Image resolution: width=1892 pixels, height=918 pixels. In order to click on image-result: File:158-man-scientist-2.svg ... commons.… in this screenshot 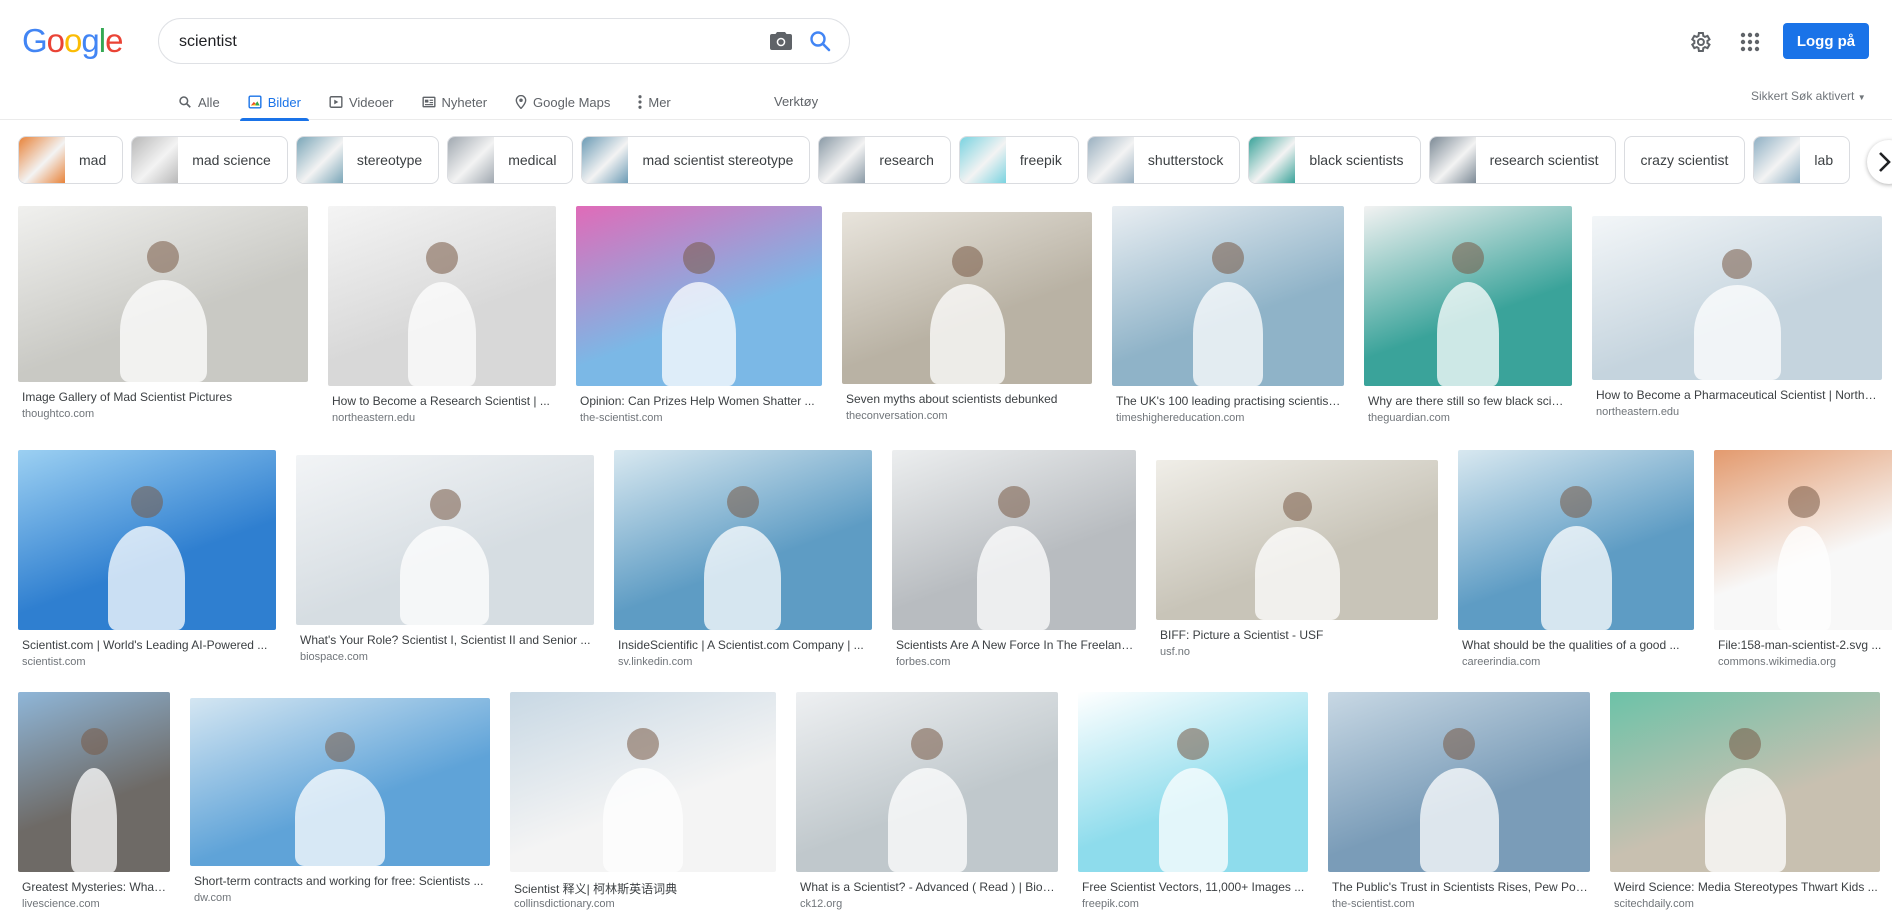, I will do `click(1803, 564)`.